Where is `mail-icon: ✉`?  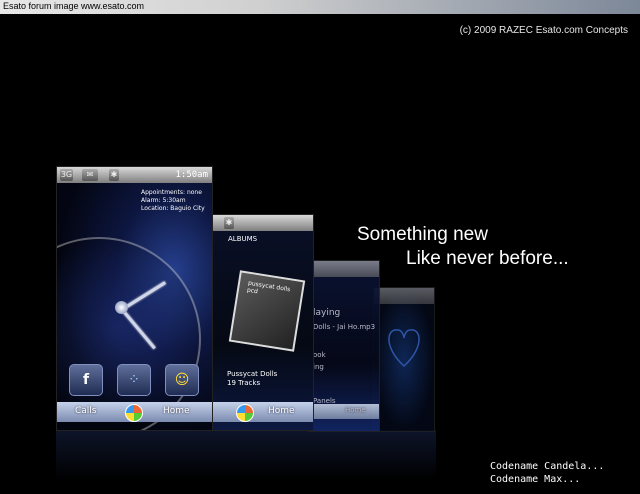
mail-icon: ✉ is located at coordinates (90, 175).